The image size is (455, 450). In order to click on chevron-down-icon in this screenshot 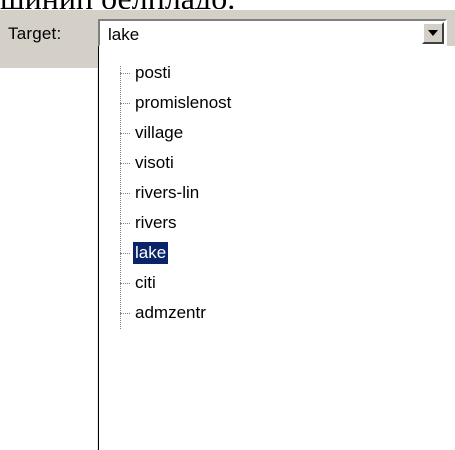, I will do `click(433, 33)`.